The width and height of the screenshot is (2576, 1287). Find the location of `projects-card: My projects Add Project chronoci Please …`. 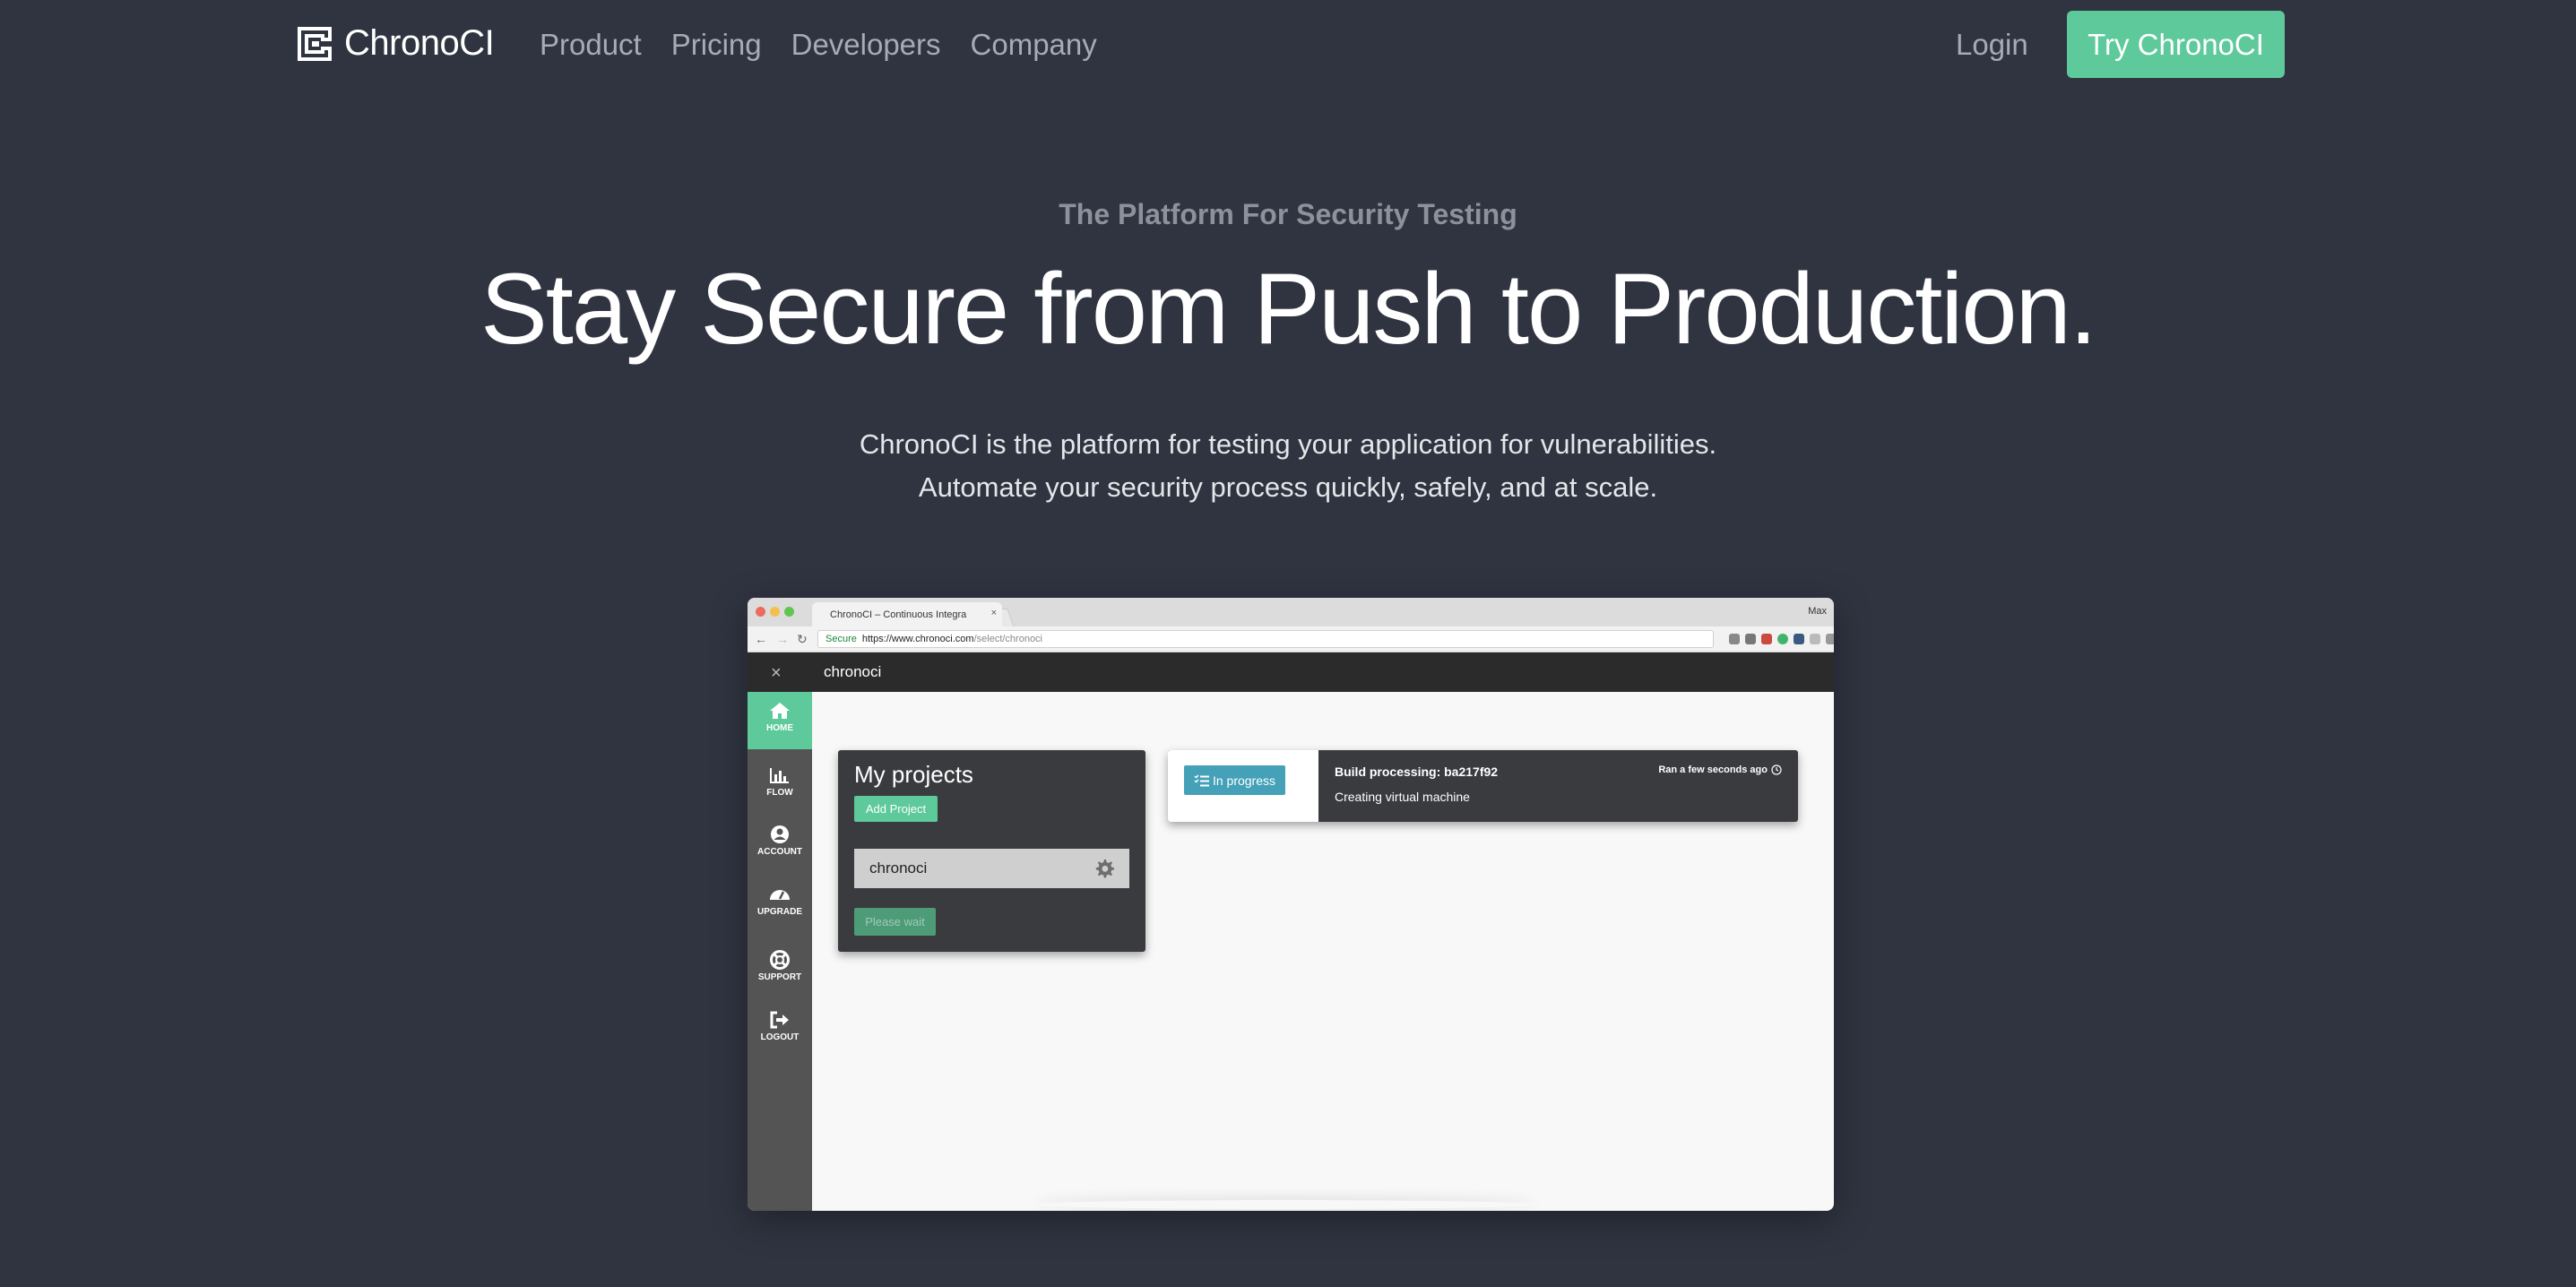

projects-card: My projects Add Project chronoci Please … is located at coordinates (991, 851).